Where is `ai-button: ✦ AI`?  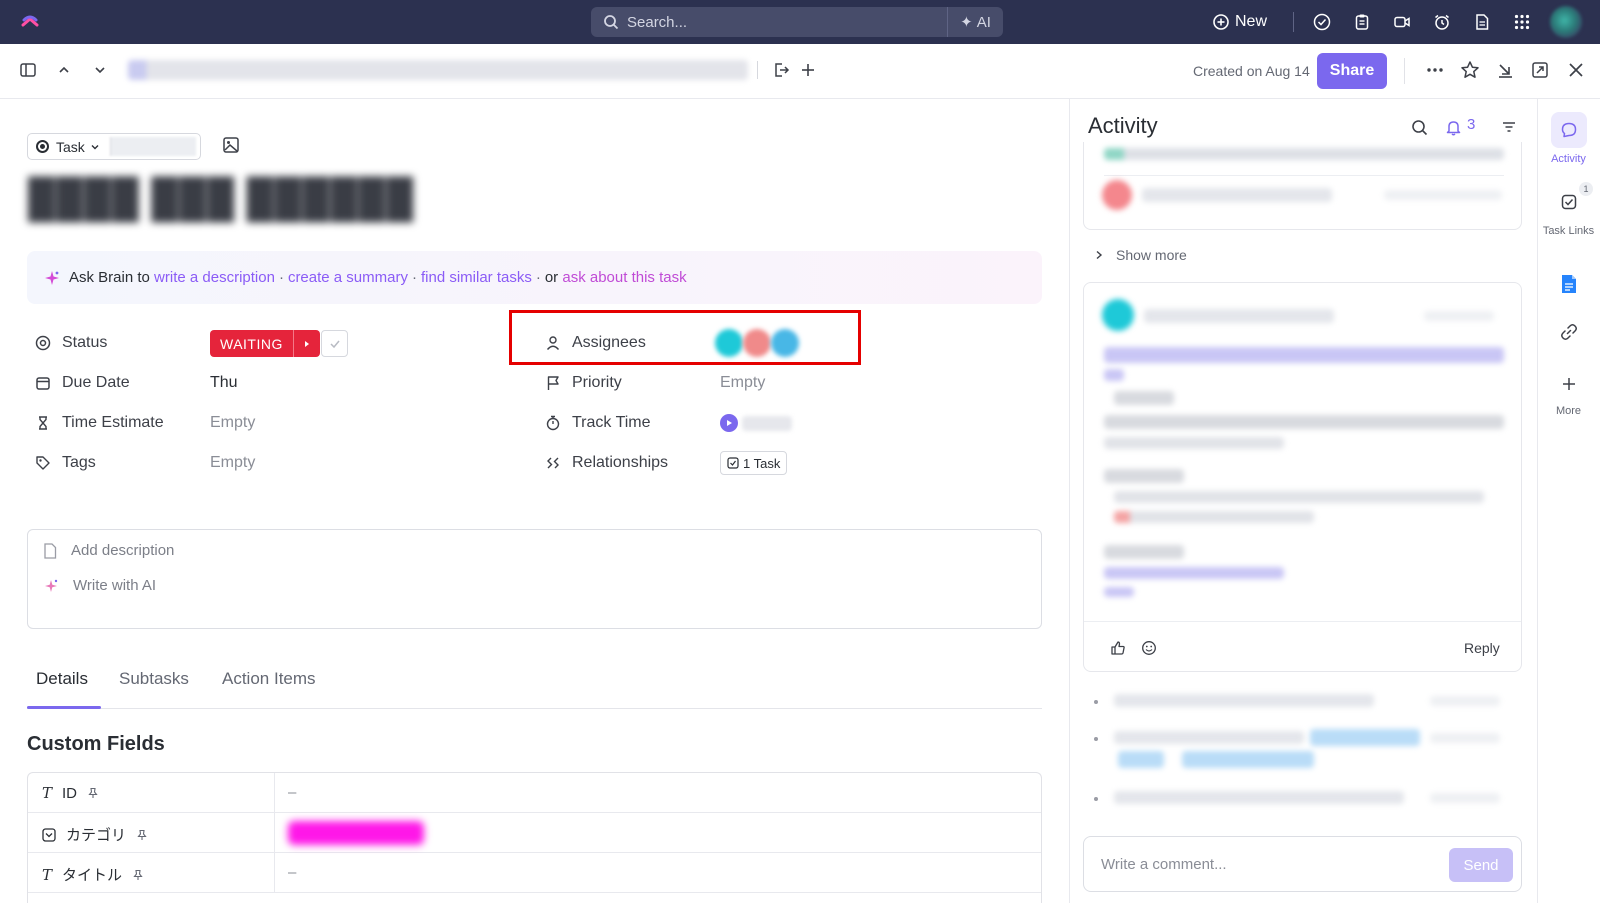
ai-button: ✦ AI is located at coordinates (975, 22).